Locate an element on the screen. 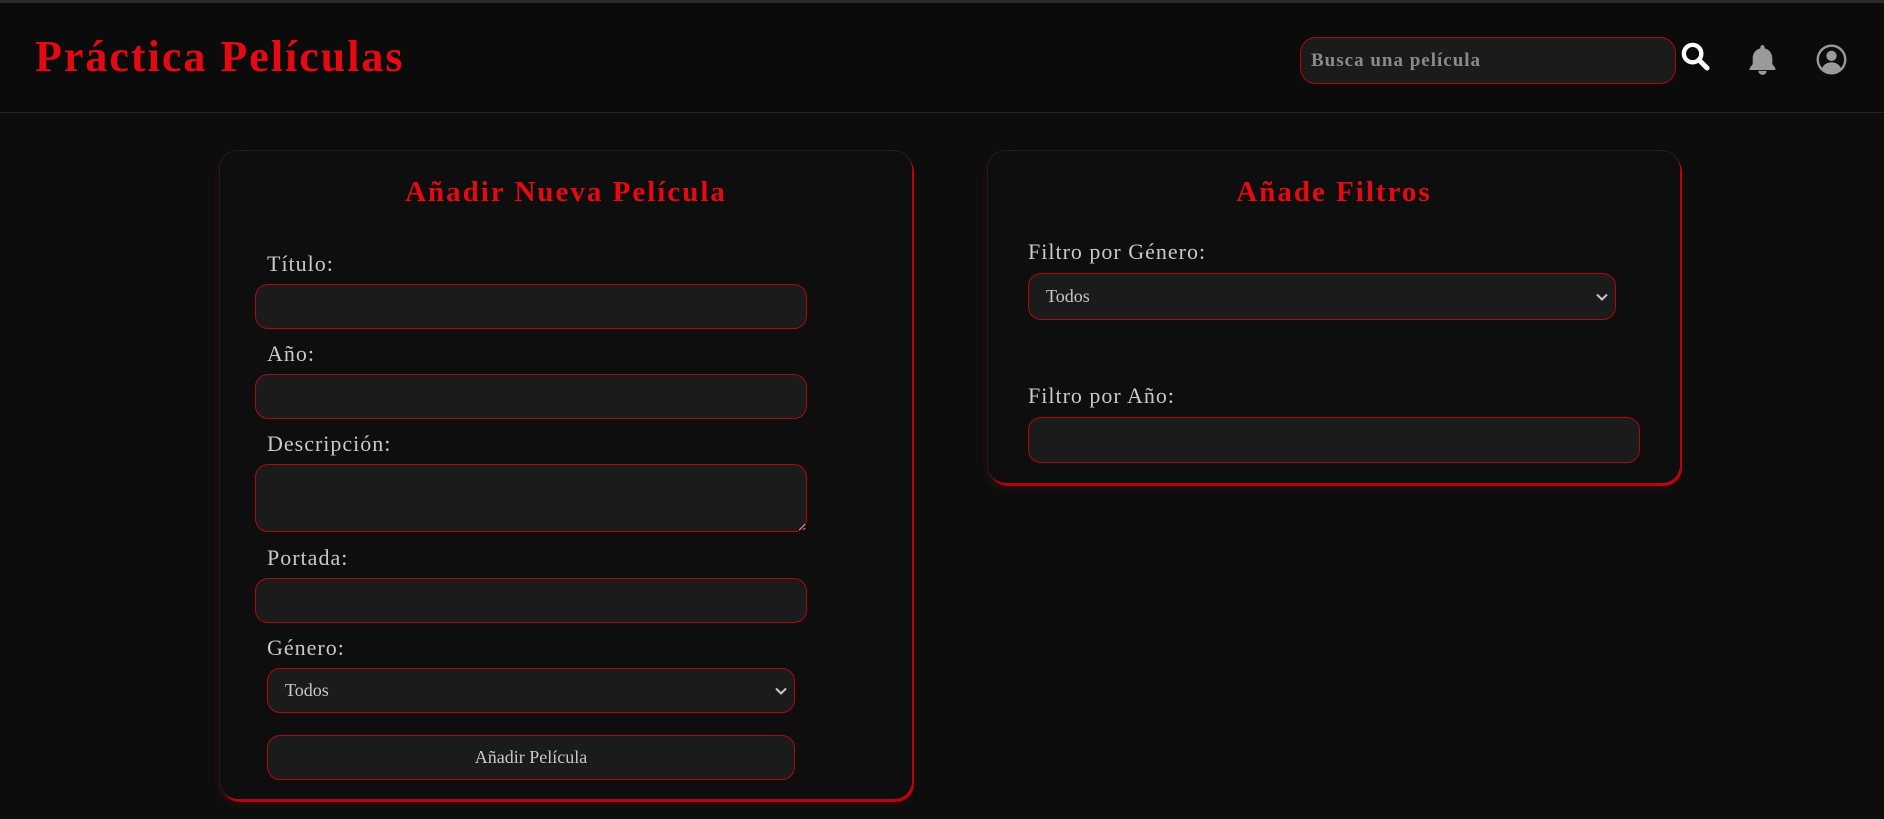 Image resolution: width=1884 pixels, height=819 pixels. add-movie-title: Añadir Nueva Película is located at coordinates (566, 192).